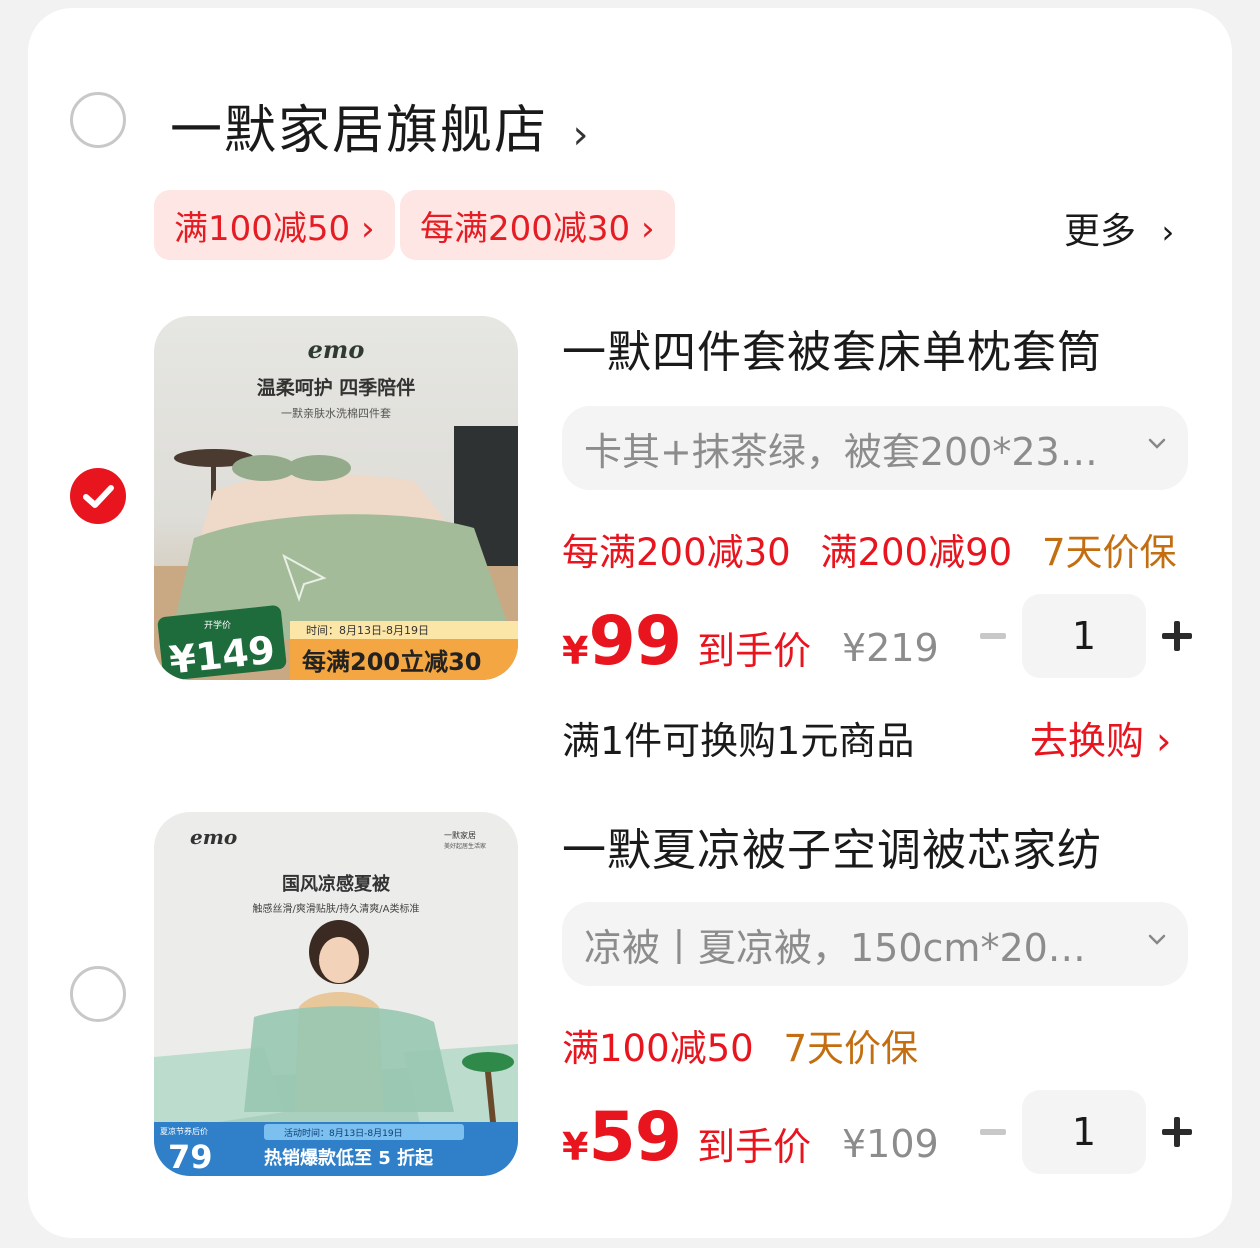  Describe the element at coordinates (336, 387) in the screenshot. I see `image-headline-text: 温柔呵护 四季陪伴` at that location.